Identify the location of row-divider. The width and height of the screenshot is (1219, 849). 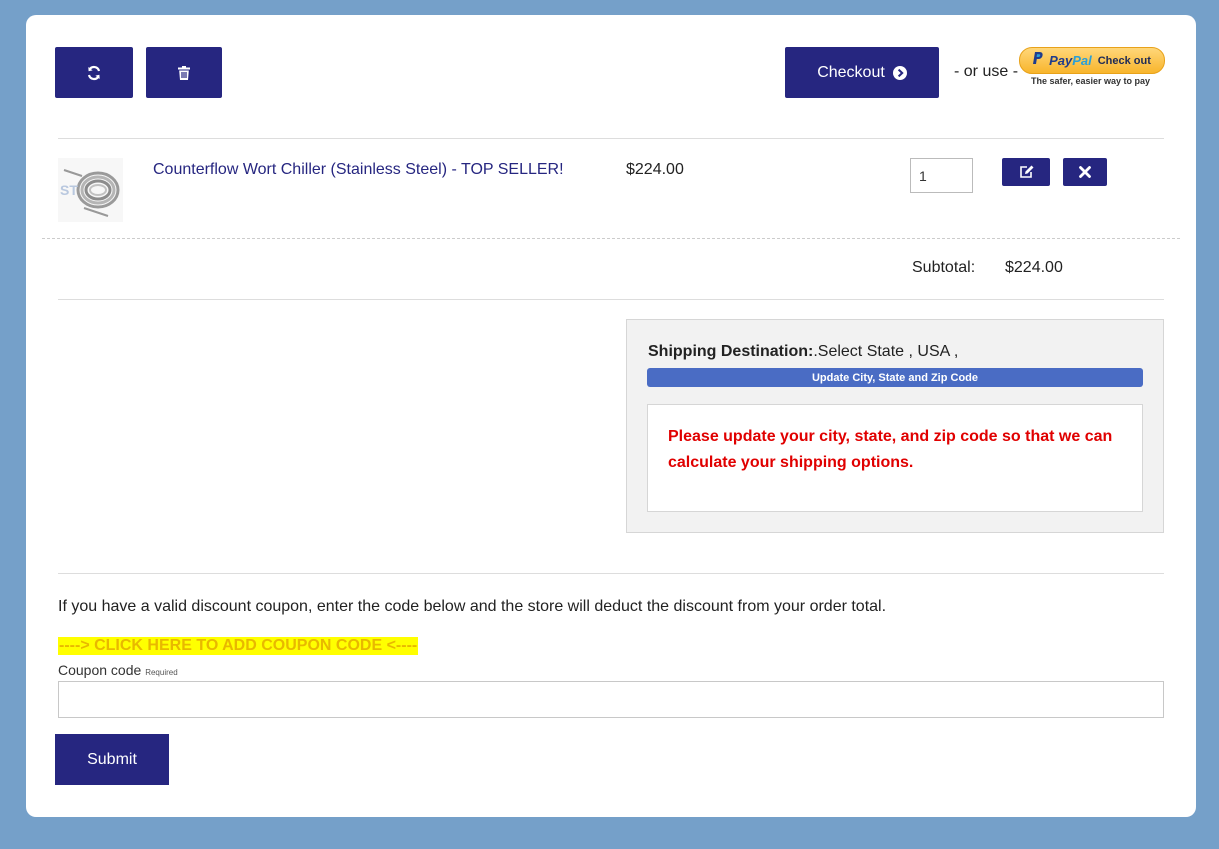
(611, 238).